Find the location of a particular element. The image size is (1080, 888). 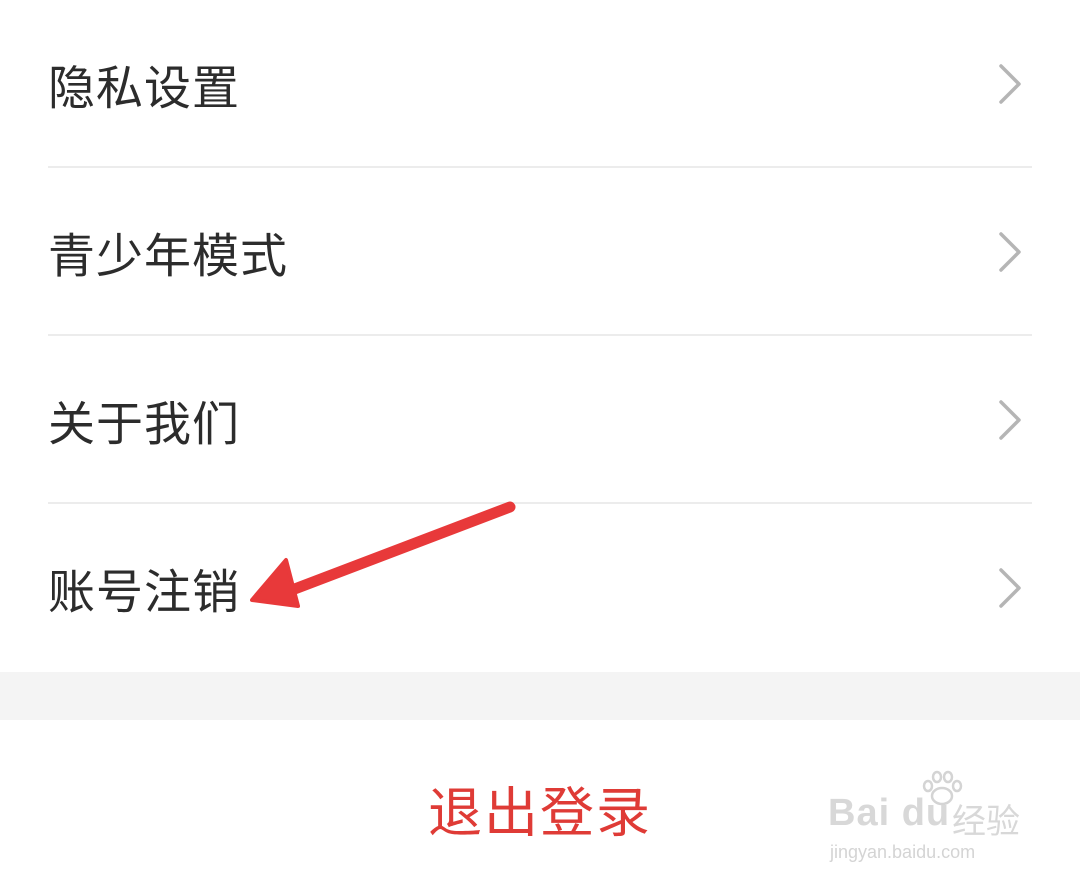

baidu-jingyan-watermark: Bai du 经验 jingyan.baidu.com is located at coordinates (928, 820).